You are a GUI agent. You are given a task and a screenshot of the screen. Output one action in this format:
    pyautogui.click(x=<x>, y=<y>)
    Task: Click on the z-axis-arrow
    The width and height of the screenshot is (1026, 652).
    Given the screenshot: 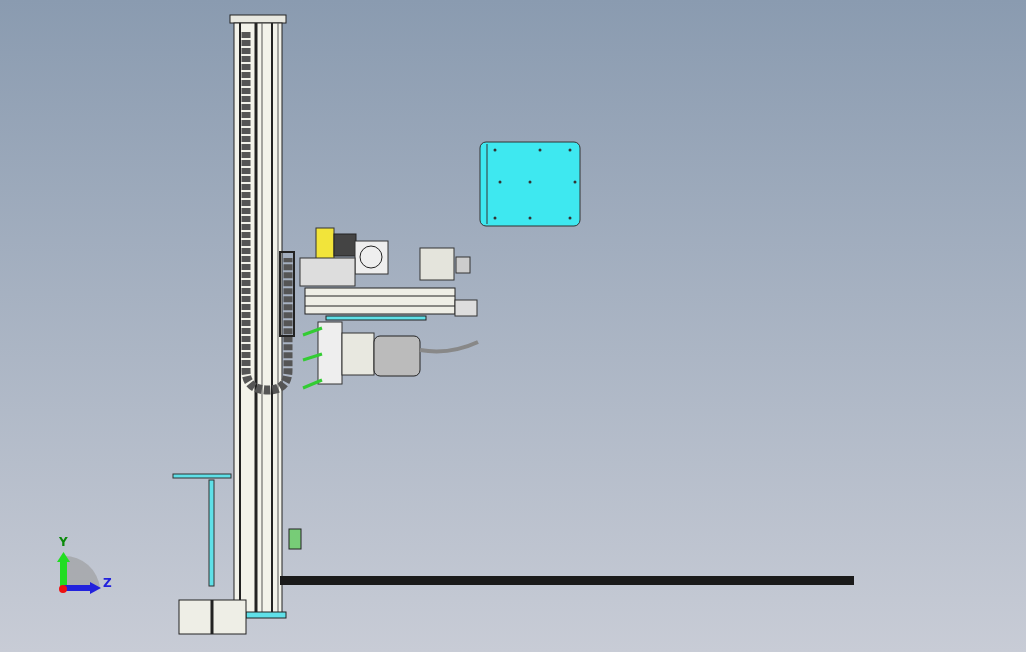 What is the action you would take?
    pyautogui.click(x=82, y=588)
    